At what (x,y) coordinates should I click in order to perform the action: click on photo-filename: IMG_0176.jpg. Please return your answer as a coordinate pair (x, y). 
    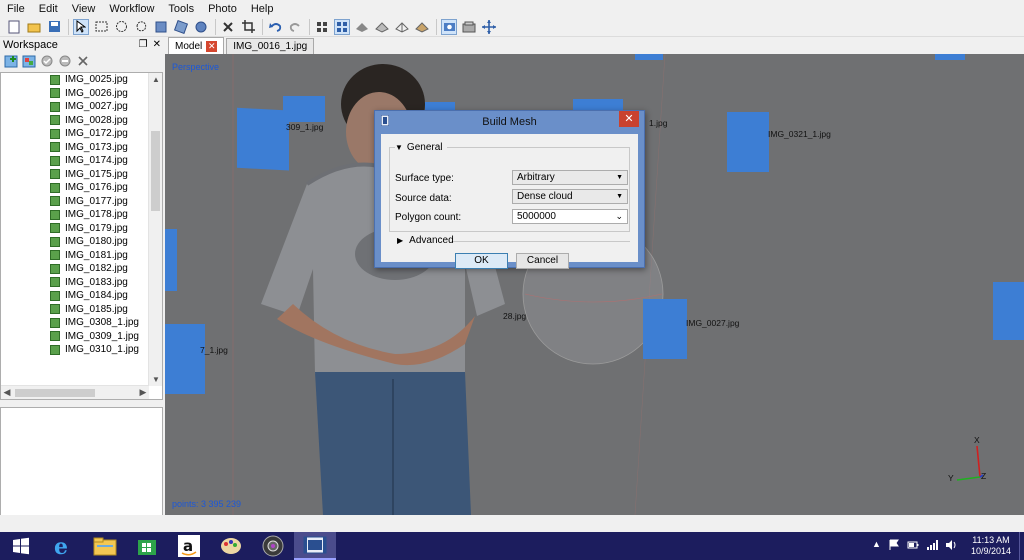
    Looking at the image, I should click on (96, 188).